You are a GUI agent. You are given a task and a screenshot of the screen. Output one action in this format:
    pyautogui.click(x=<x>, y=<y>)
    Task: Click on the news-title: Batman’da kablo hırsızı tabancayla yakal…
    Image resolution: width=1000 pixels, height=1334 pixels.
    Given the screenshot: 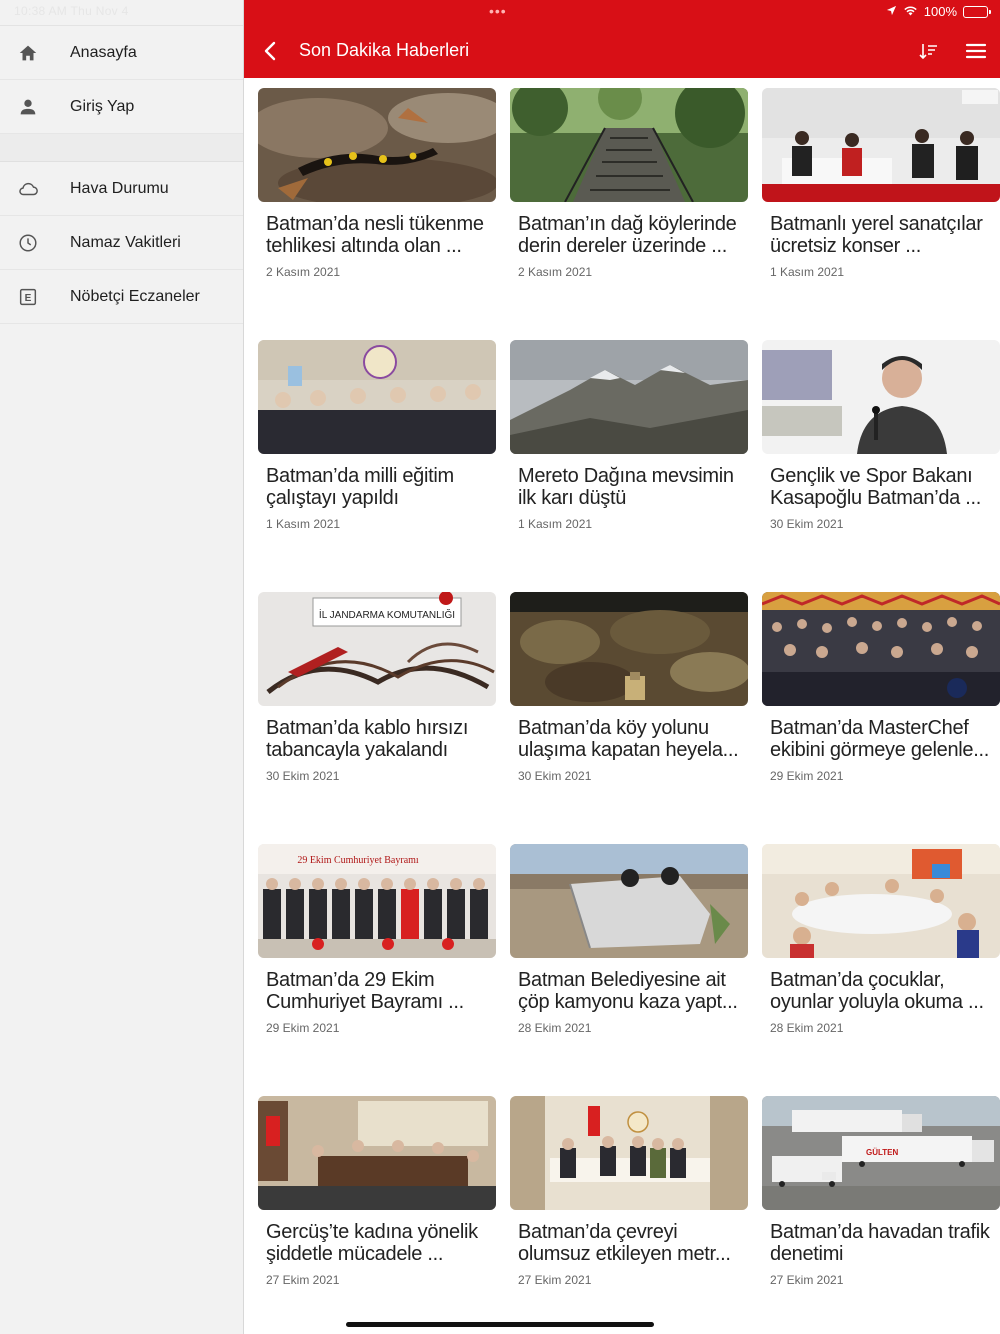 What is the action you would take?
    pyautogui.click(x=367, y=739)
    